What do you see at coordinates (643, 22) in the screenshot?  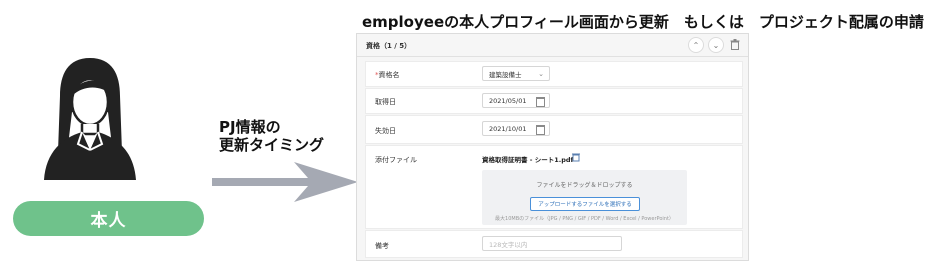 I see `headline: employeeの本人プロフィール画面から更新 もしくは プロジェクト配属の申請` at bounding box center [643, 22].